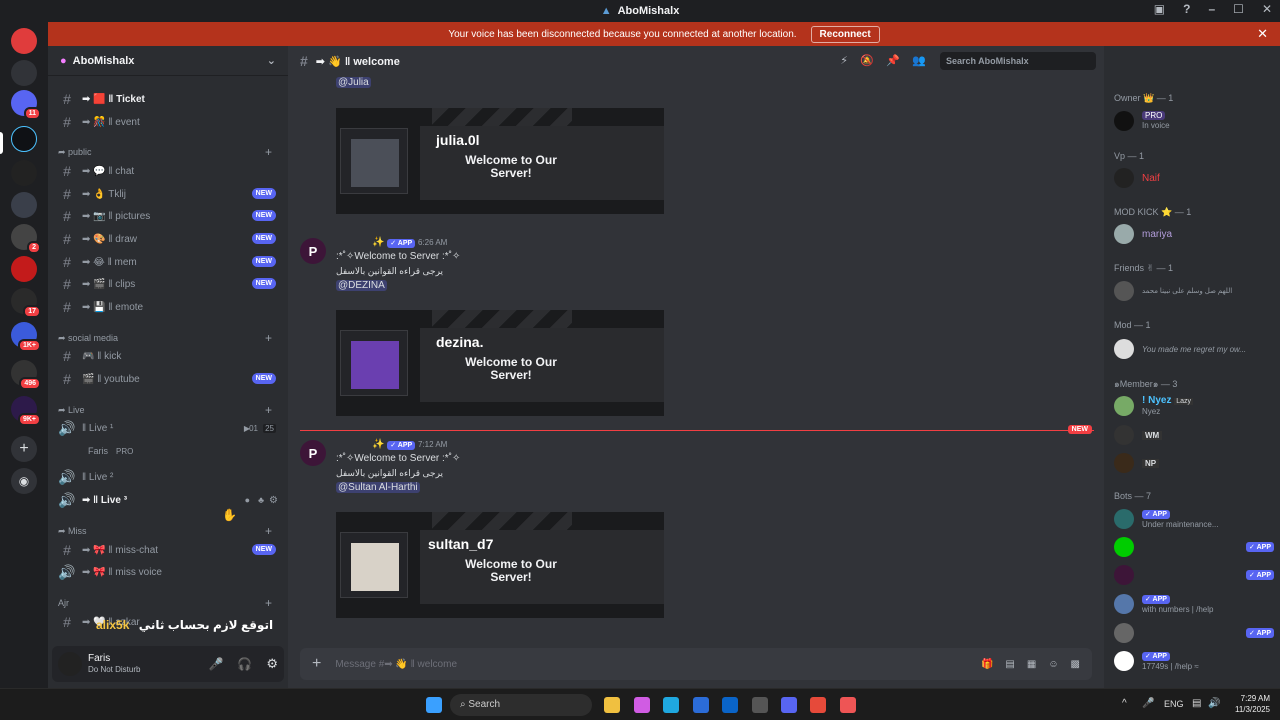 The height and width of the screenshot is (720, 1280). Describe the element at coordinates (244, 664) in the screenshot. I see `headphones-icon: 🎧` at that location.